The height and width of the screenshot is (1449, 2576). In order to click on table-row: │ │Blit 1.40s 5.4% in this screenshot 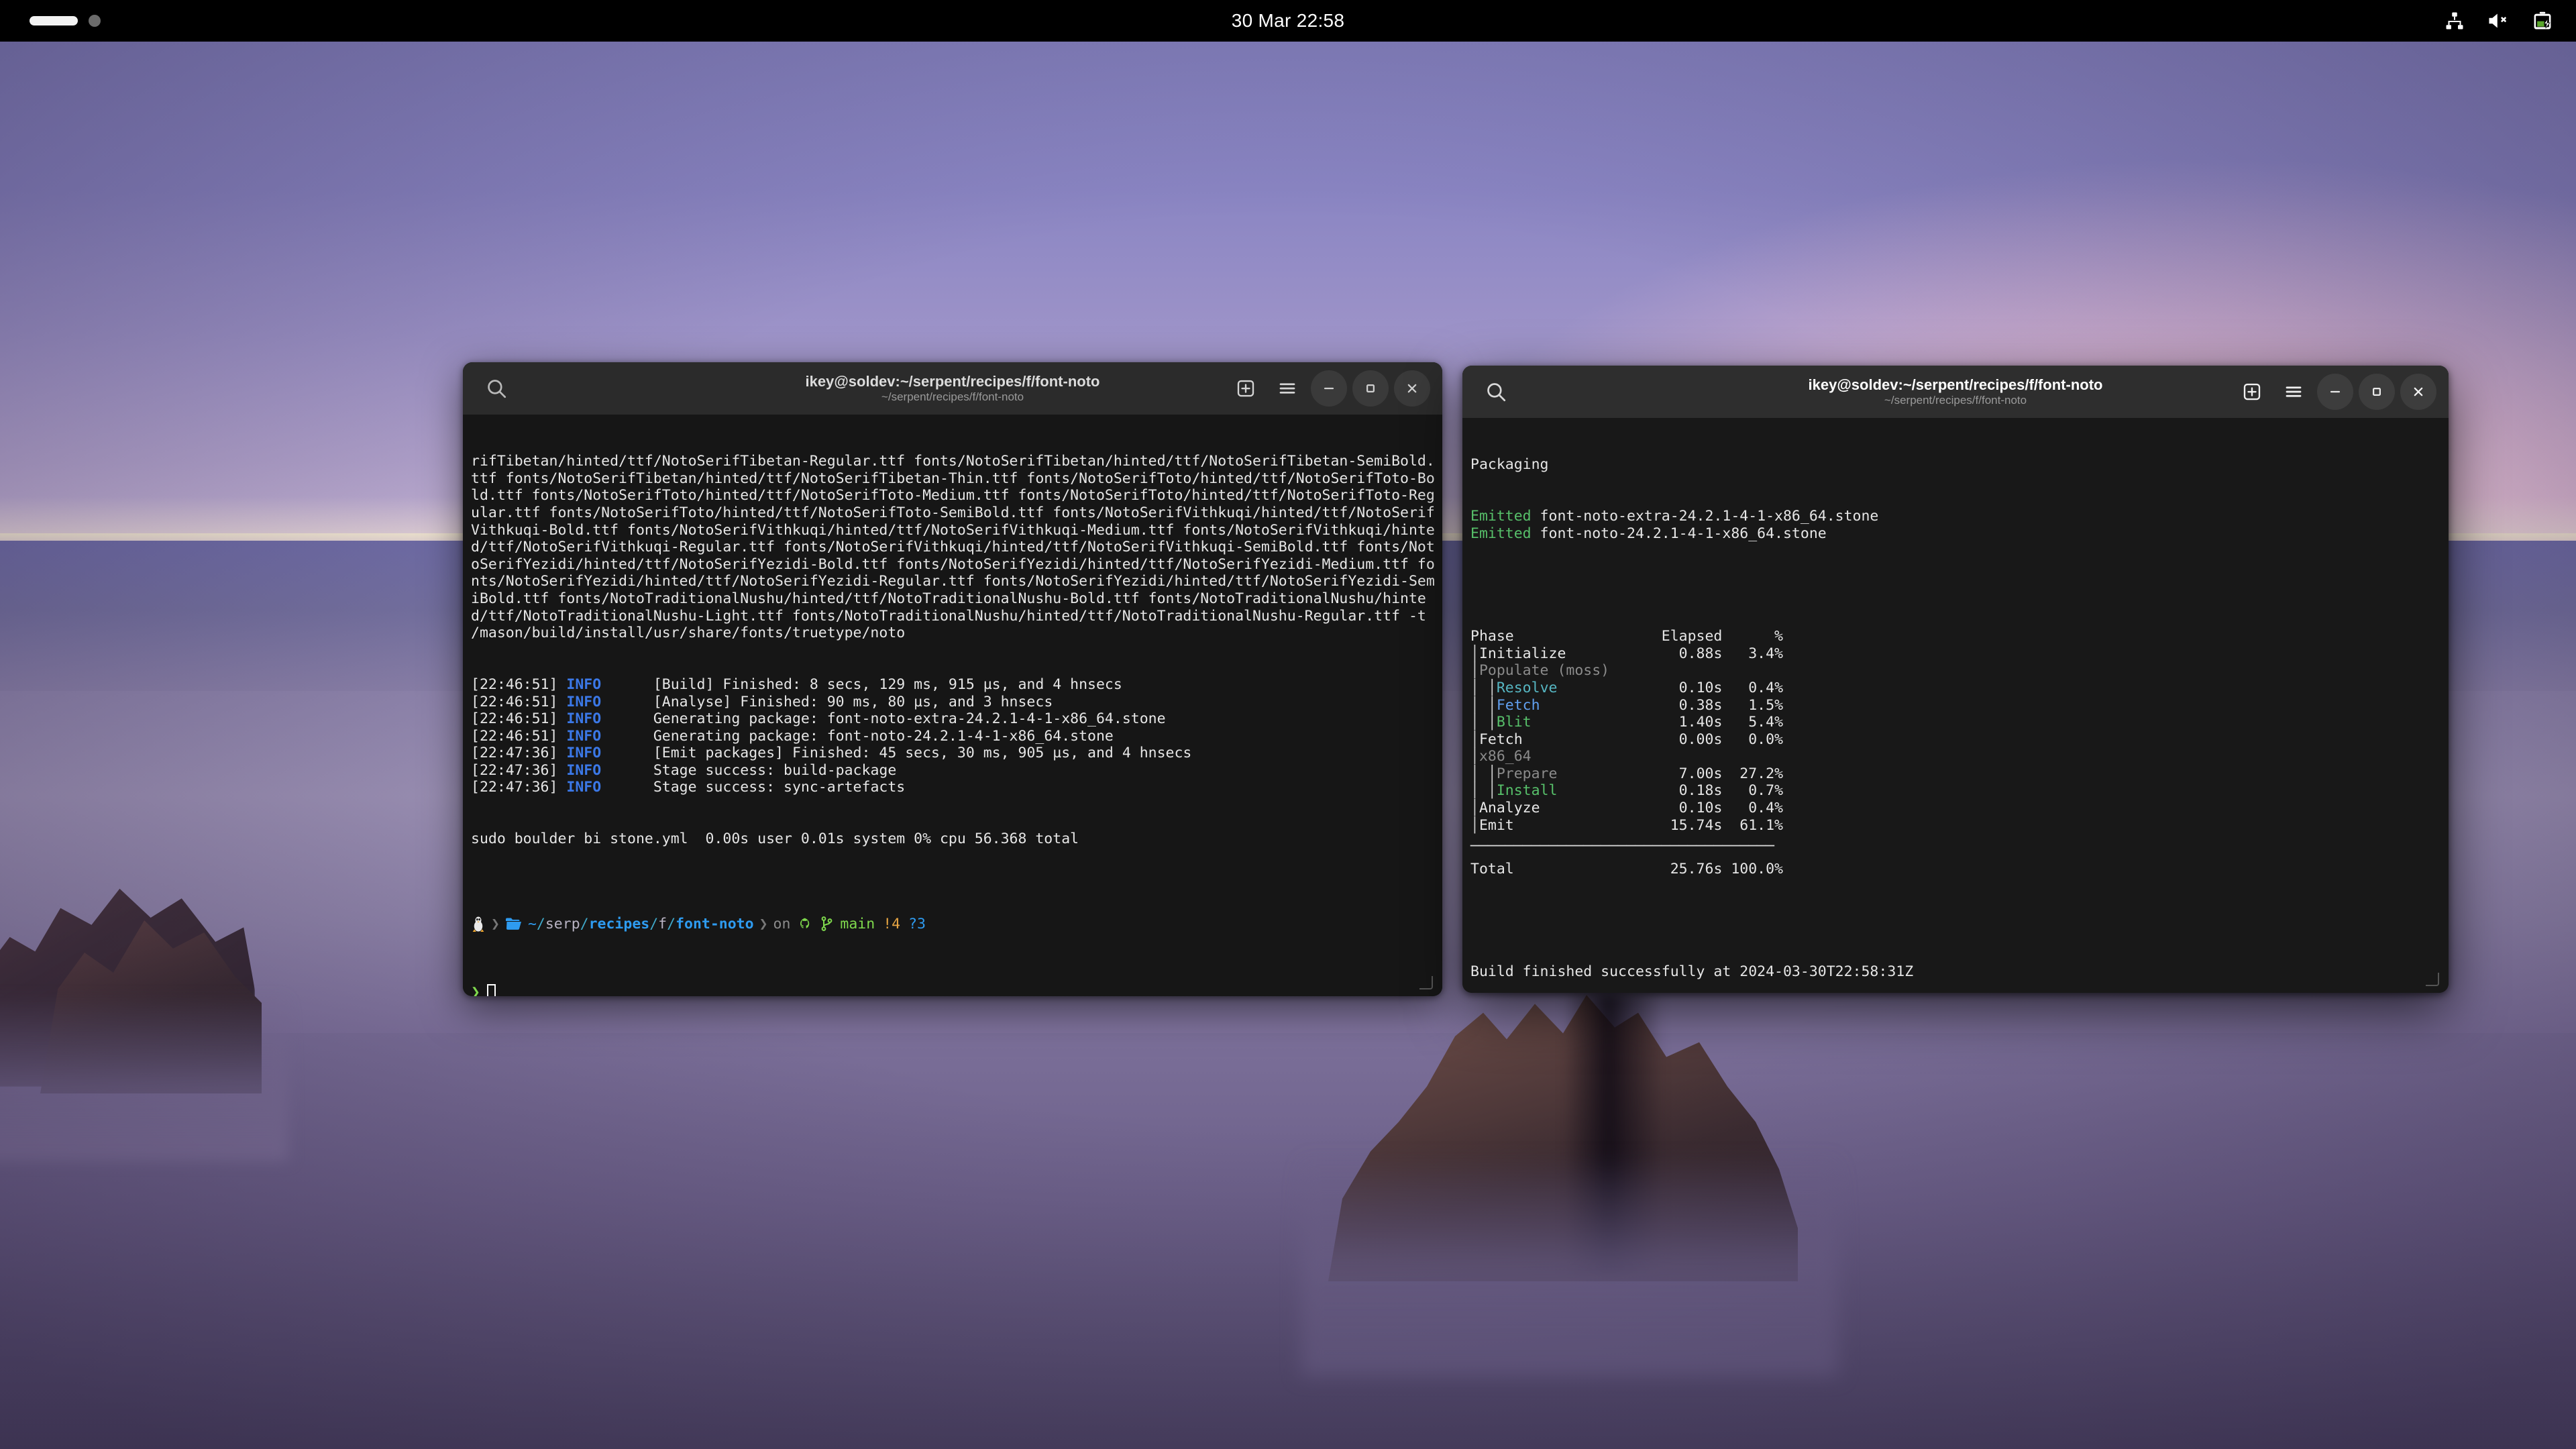, I will do `click(1956, 722)`.